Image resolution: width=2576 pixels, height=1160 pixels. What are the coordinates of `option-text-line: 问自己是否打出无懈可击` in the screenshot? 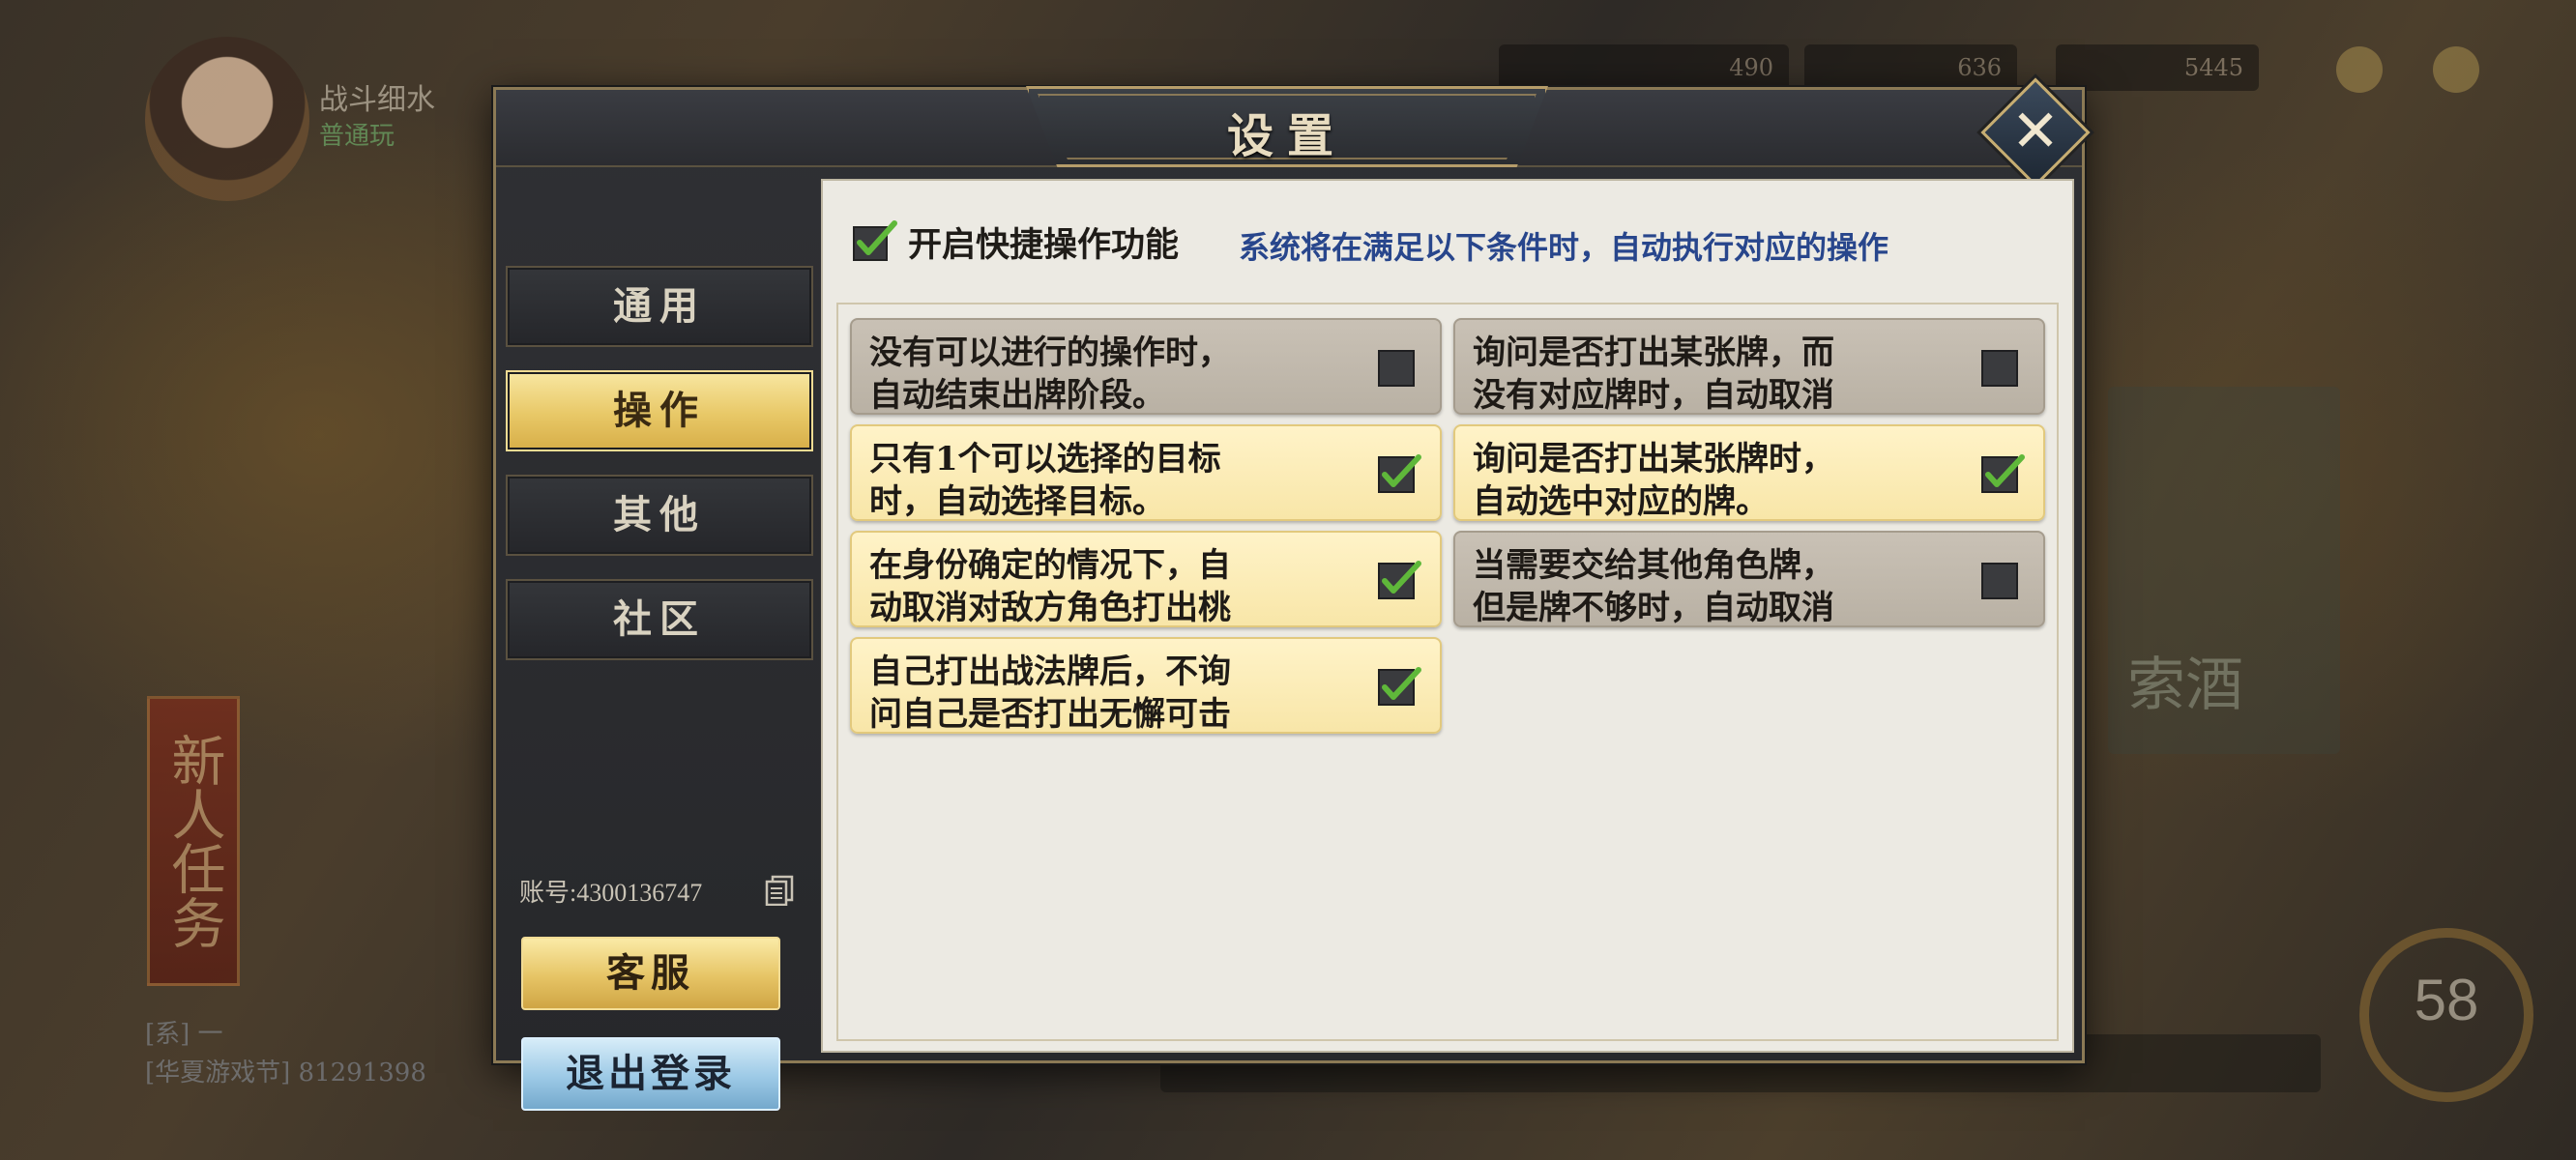 It's located at (1050, 714).